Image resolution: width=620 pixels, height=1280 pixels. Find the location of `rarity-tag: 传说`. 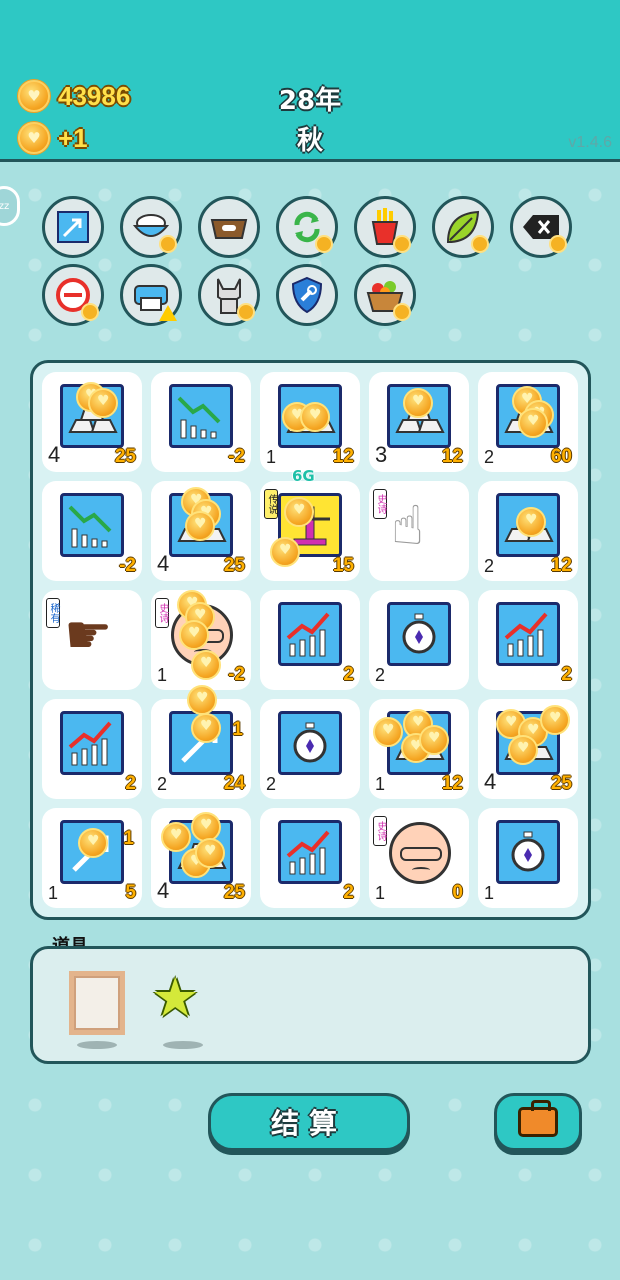

rarity-tag: 传说 is located at coordinates (271, 504).